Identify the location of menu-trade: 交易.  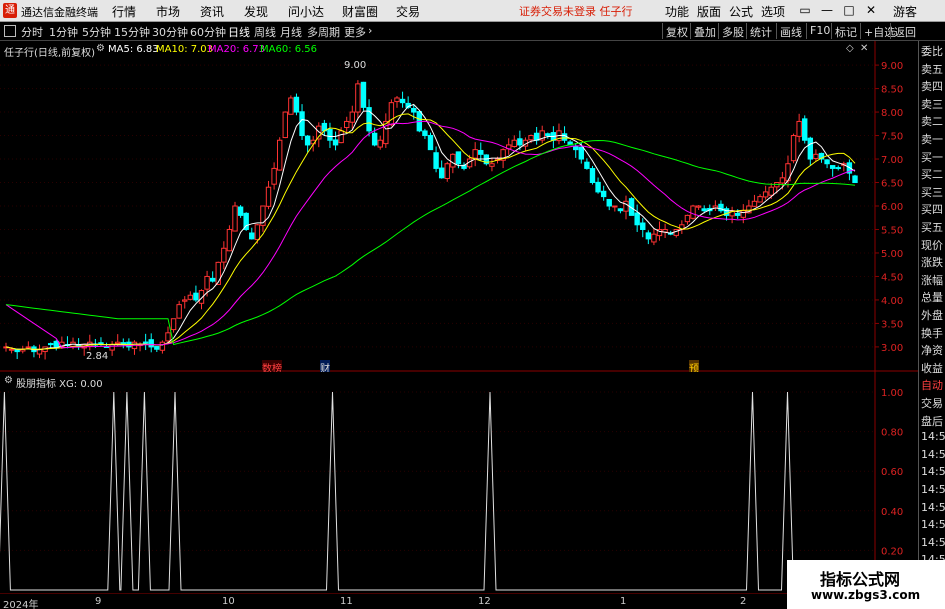
(408, 11).